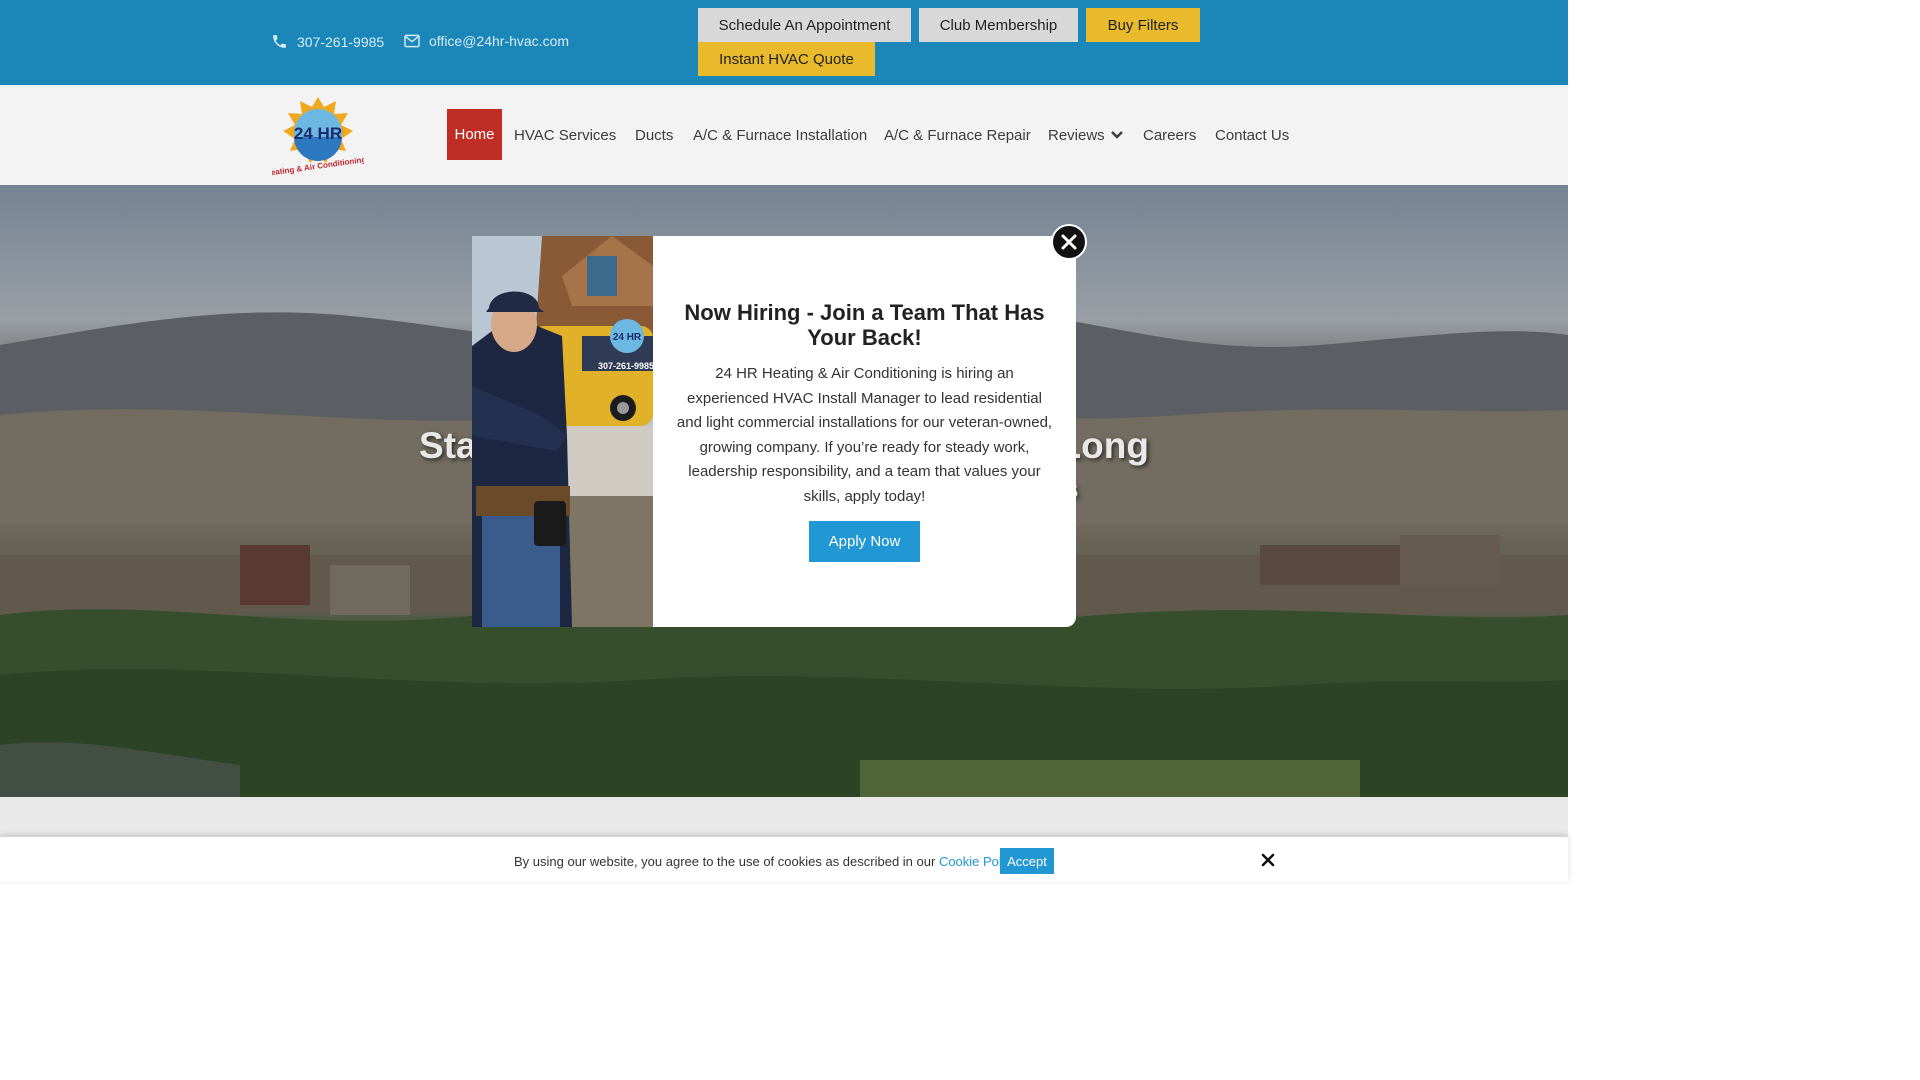 This screenshot has width=1920, height=1080. I want to click on nav-home: Home, so click(474, 134).